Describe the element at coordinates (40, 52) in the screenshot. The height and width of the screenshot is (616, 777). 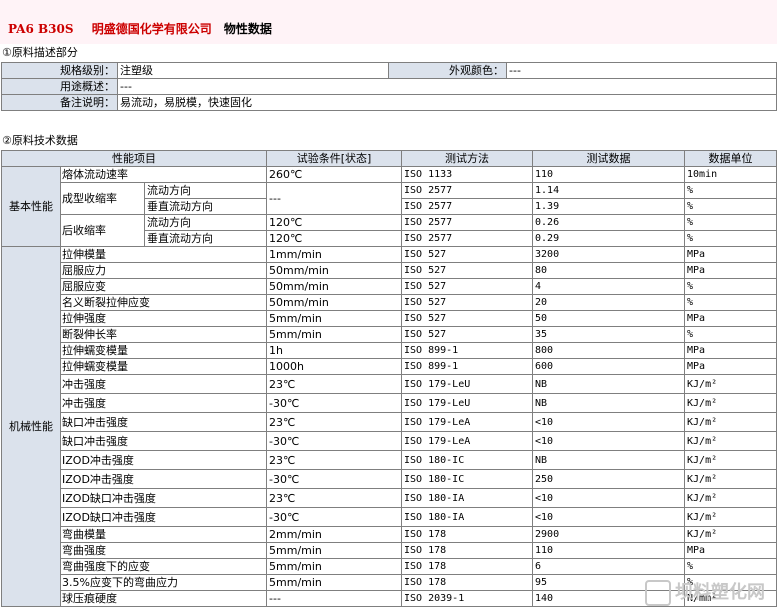
I see `section-heading-description: ①原料描述部分` at that location.